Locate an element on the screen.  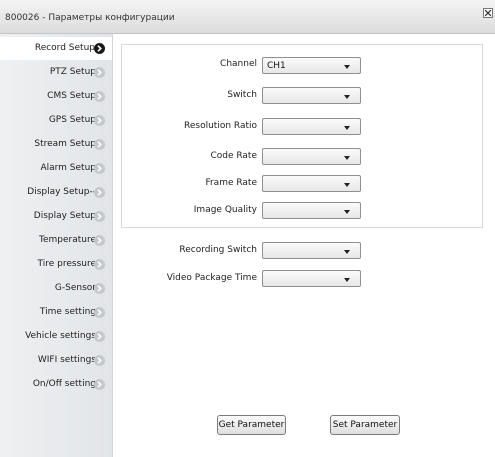
set-parameter-button: Set Parameter is located at coordinates (365, 425).